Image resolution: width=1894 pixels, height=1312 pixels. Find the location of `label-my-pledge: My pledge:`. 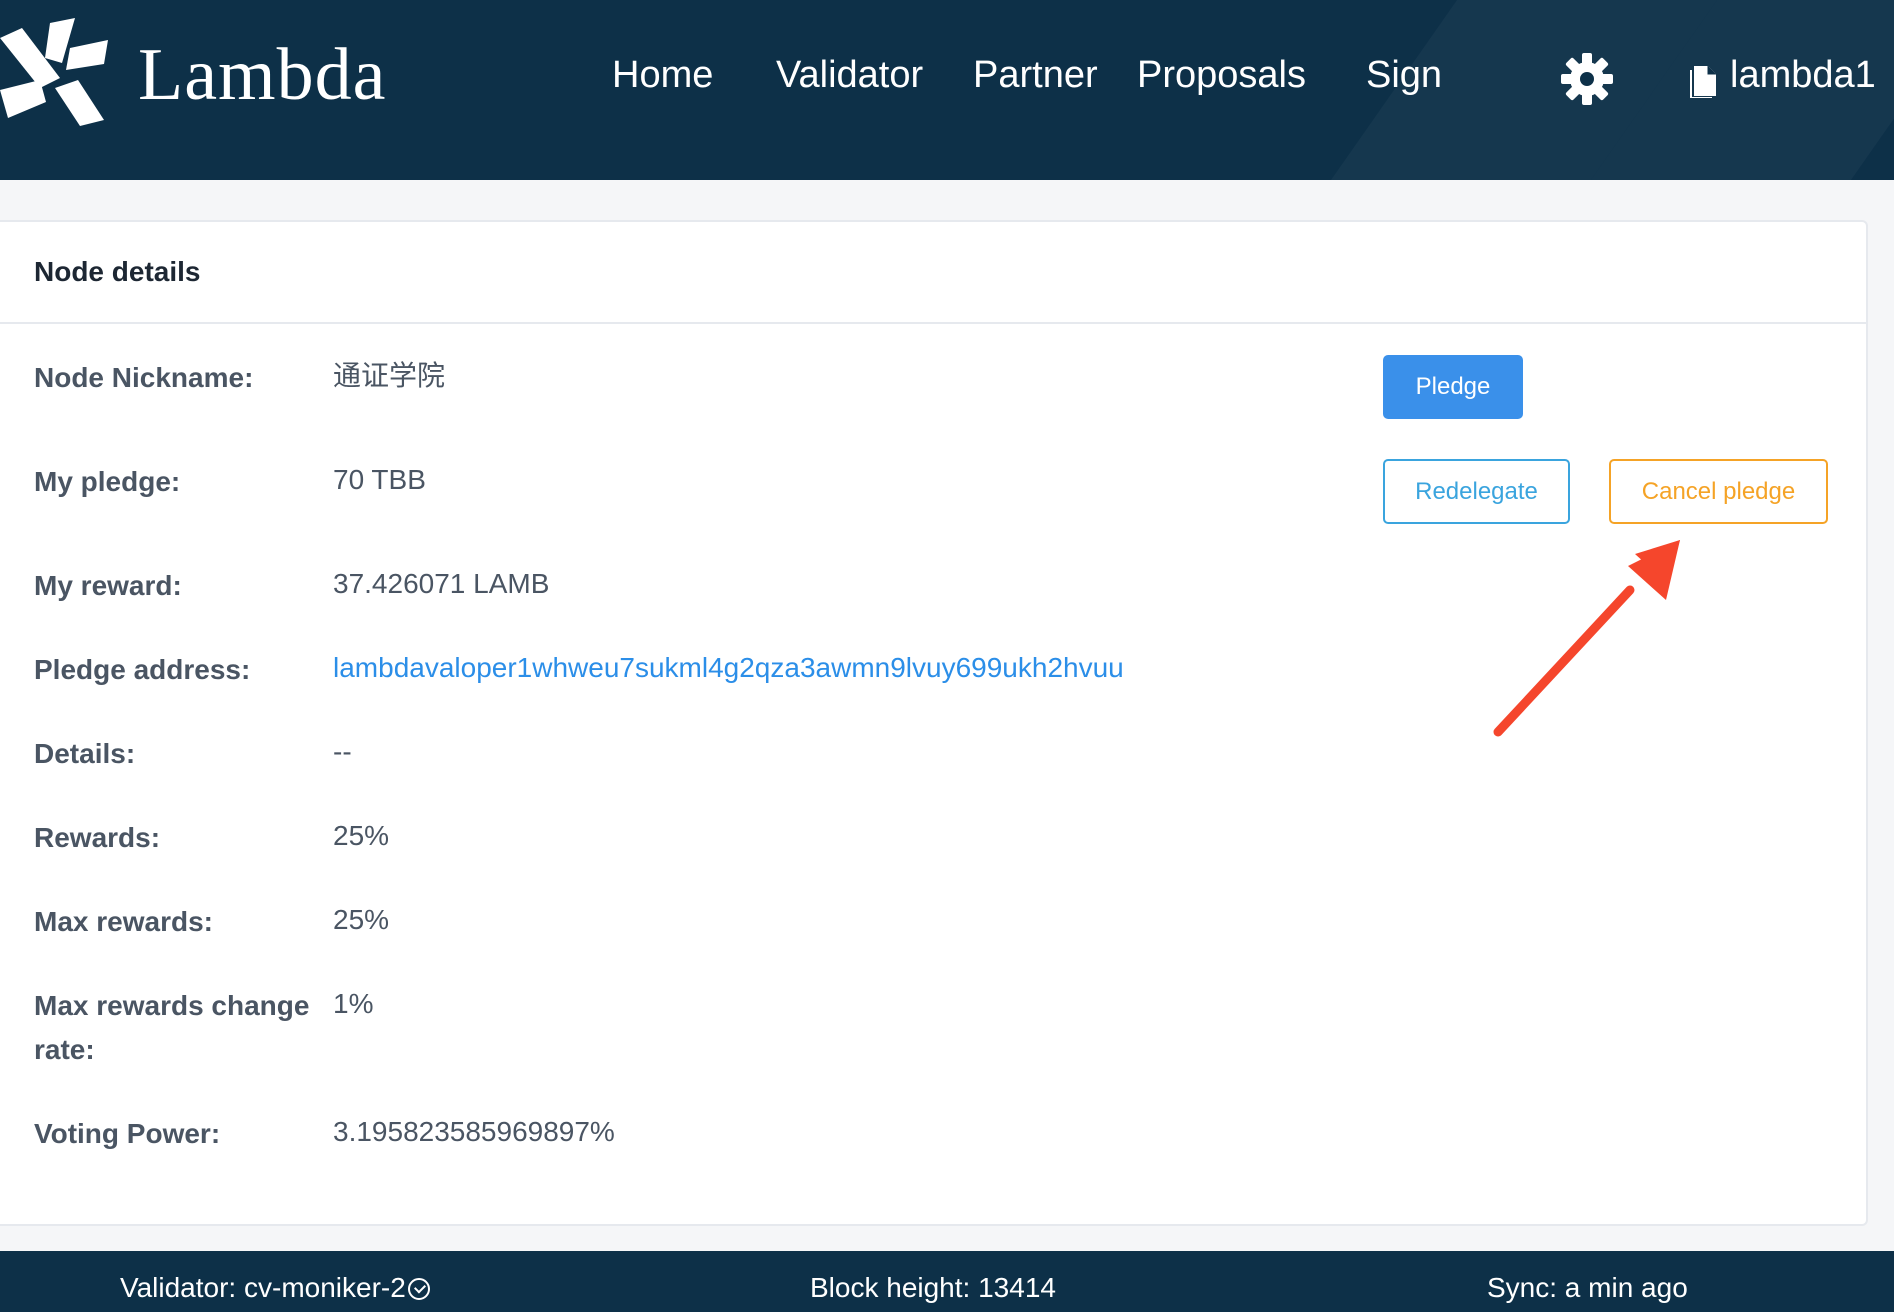

label-my-pledge: My pledge: is located at coordinates (107, 481).